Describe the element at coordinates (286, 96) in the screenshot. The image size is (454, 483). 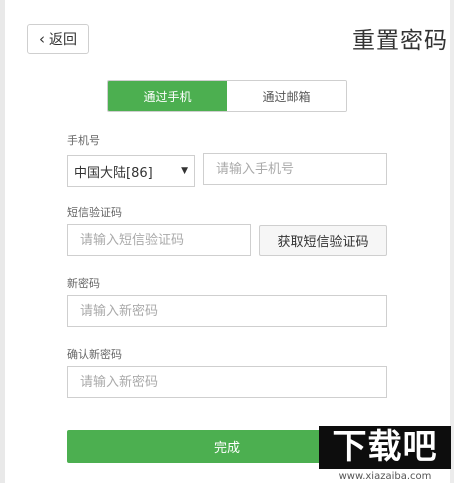
I see `tab-email: 通过邮箱` at that location.